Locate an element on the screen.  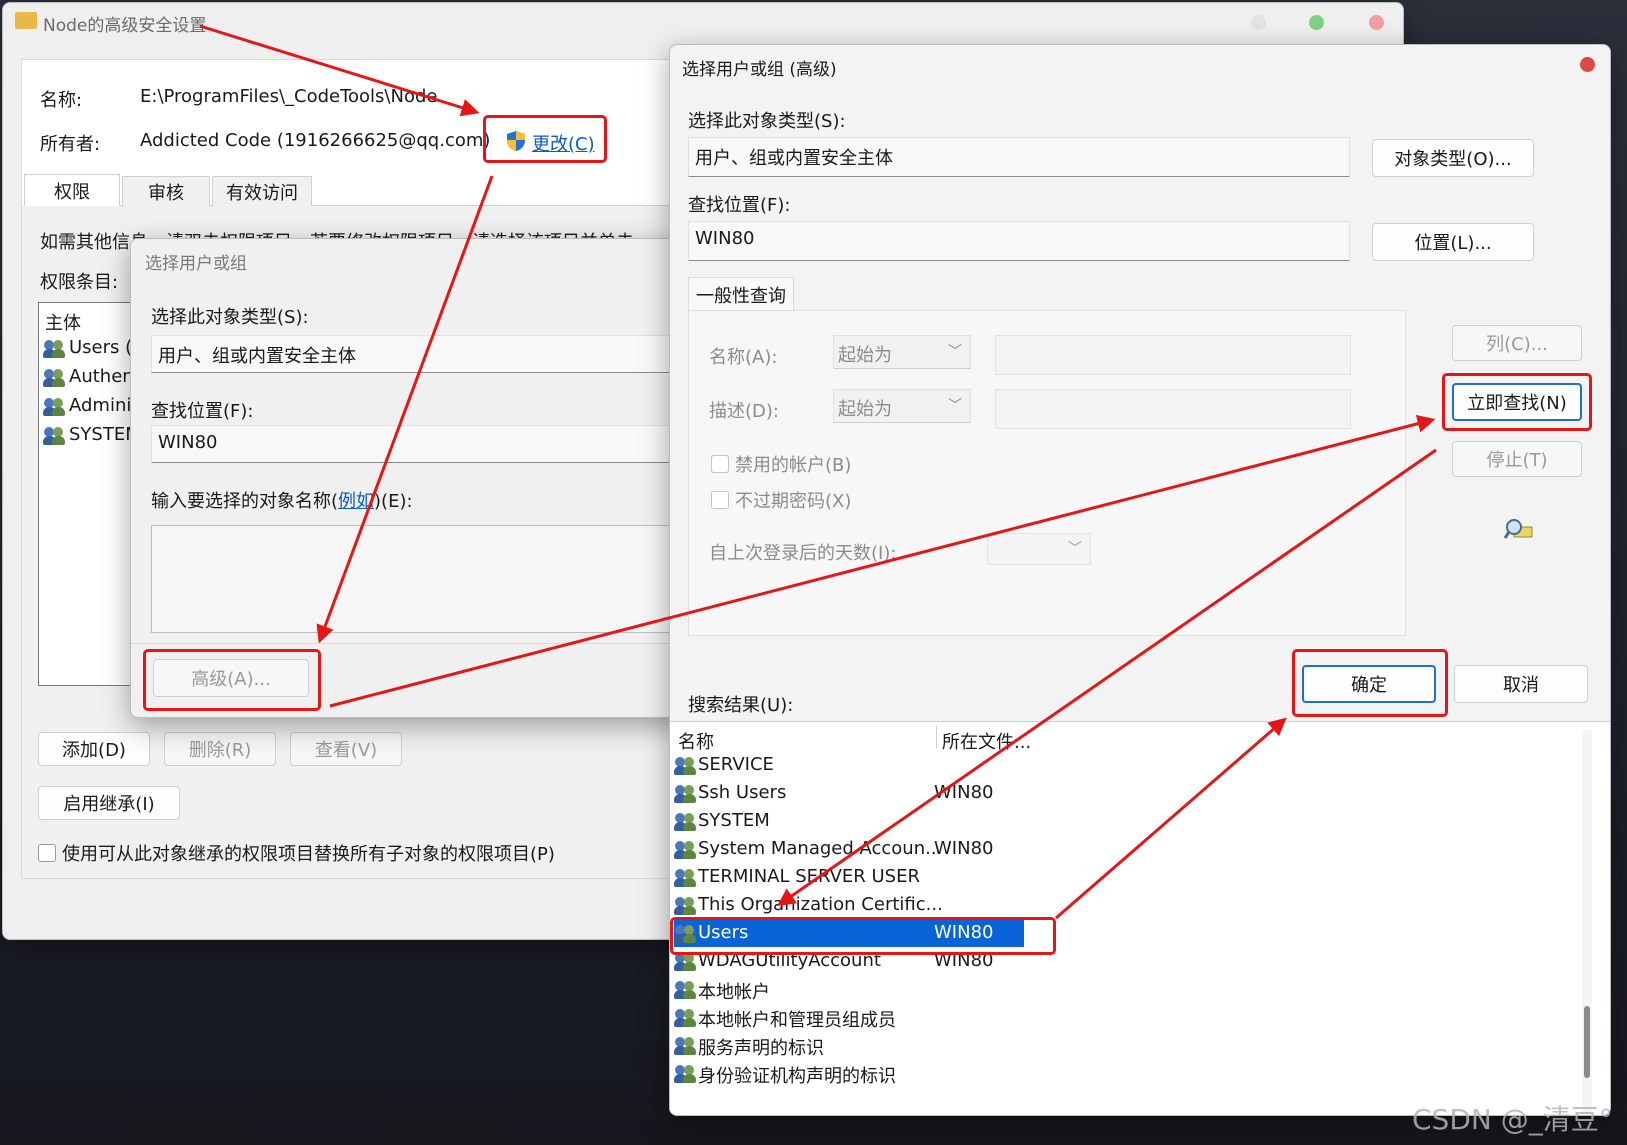
arrow-change-to-advanced is located at coordinates (405, 409).